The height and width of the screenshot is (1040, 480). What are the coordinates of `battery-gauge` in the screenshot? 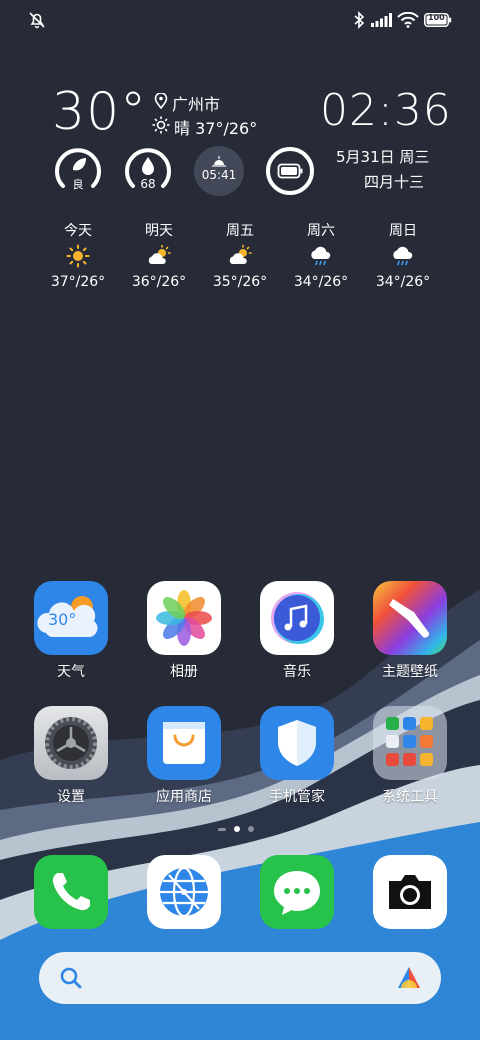 It's located at (290, 171).